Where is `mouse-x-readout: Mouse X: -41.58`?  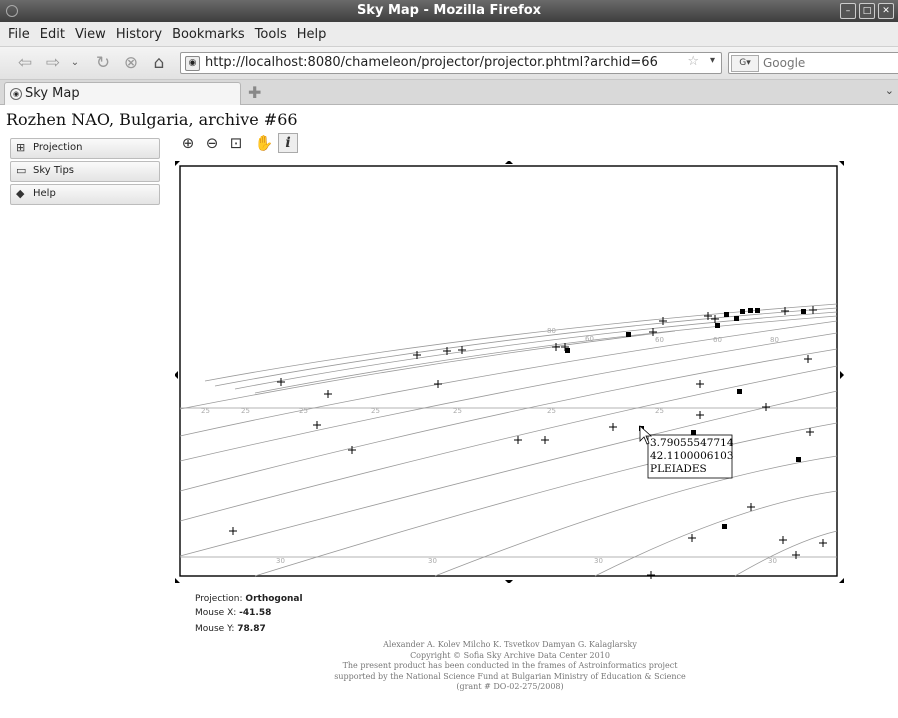 mouse-x-readout: Mouse X: -41.58 is located at coordinates (233, 613).